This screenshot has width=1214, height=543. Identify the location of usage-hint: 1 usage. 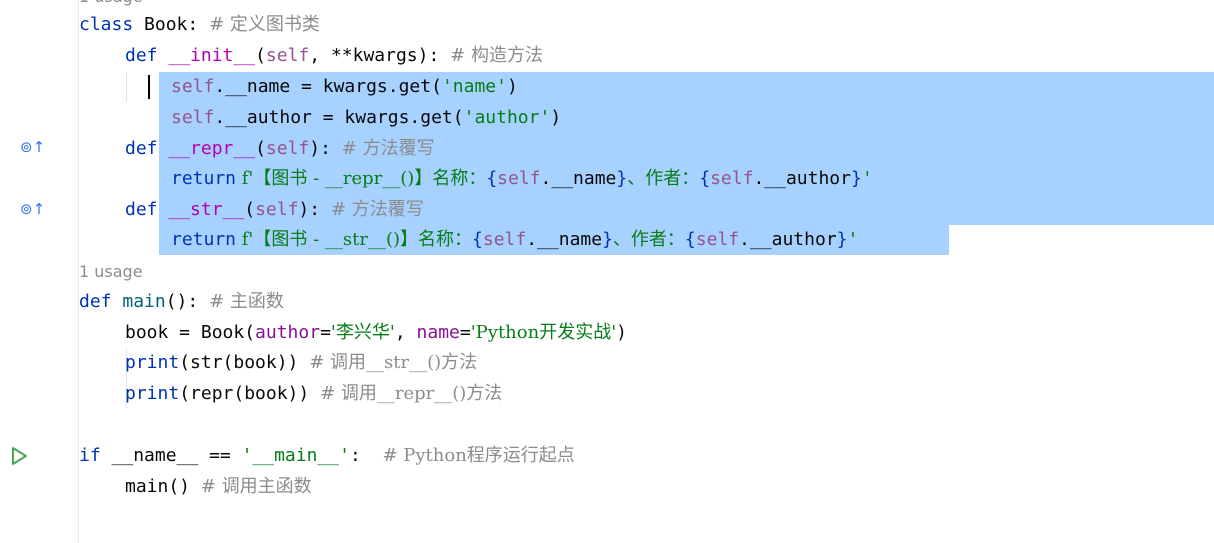
(111, 272).